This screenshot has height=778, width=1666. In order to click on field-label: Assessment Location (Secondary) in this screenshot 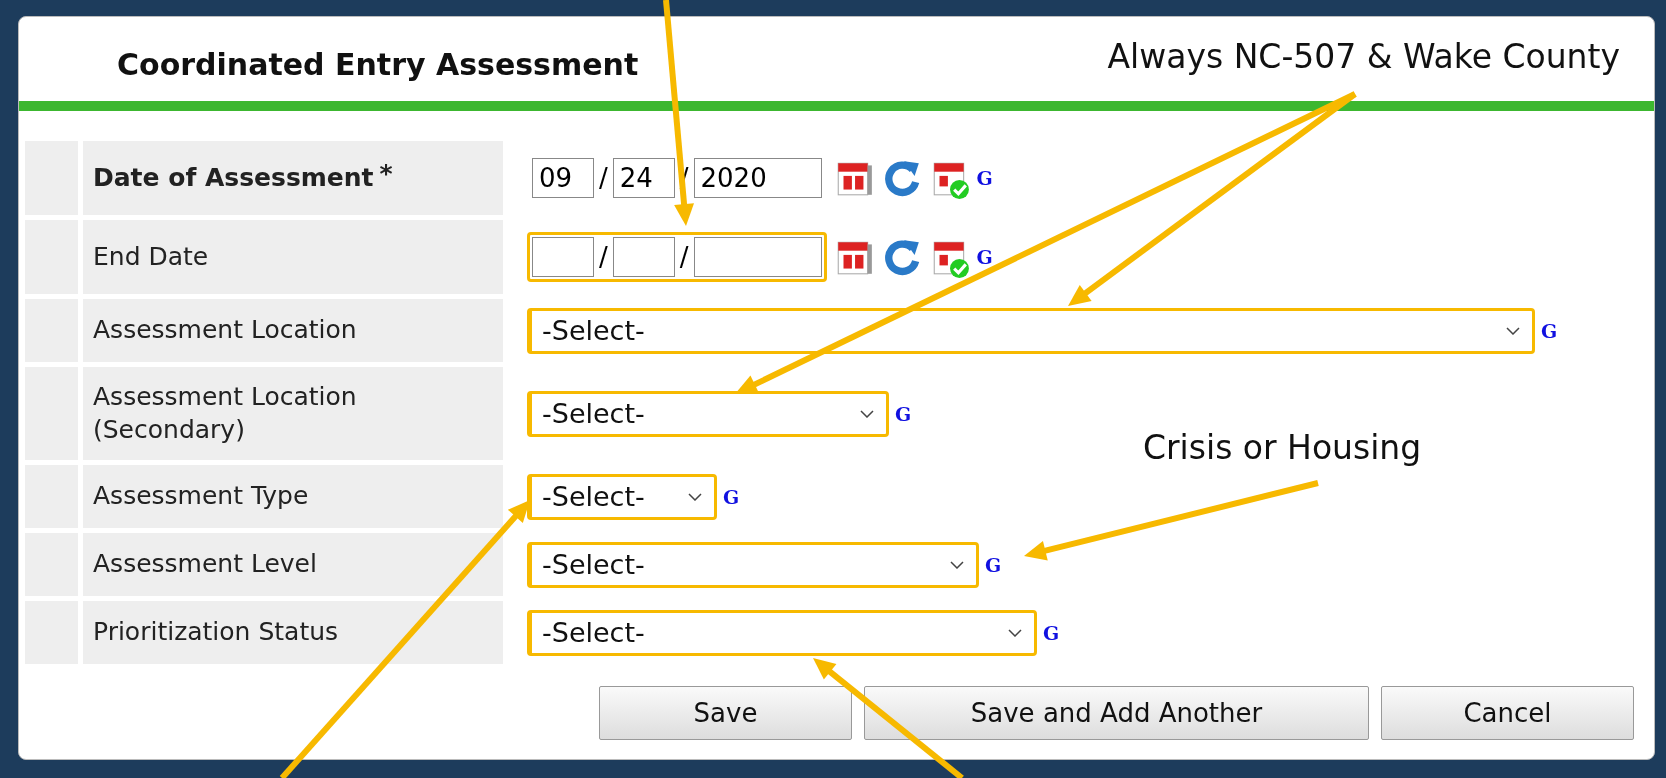, I will do `click(293, 413)`.